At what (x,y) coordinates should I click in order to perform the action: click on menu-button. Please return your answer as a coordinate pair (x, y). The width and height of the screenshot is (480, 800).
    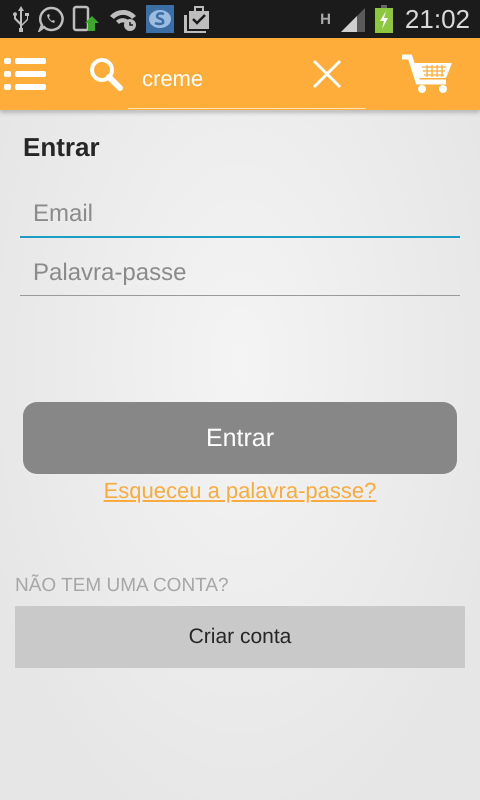
    Looking at the image, I should click on (25, 74).